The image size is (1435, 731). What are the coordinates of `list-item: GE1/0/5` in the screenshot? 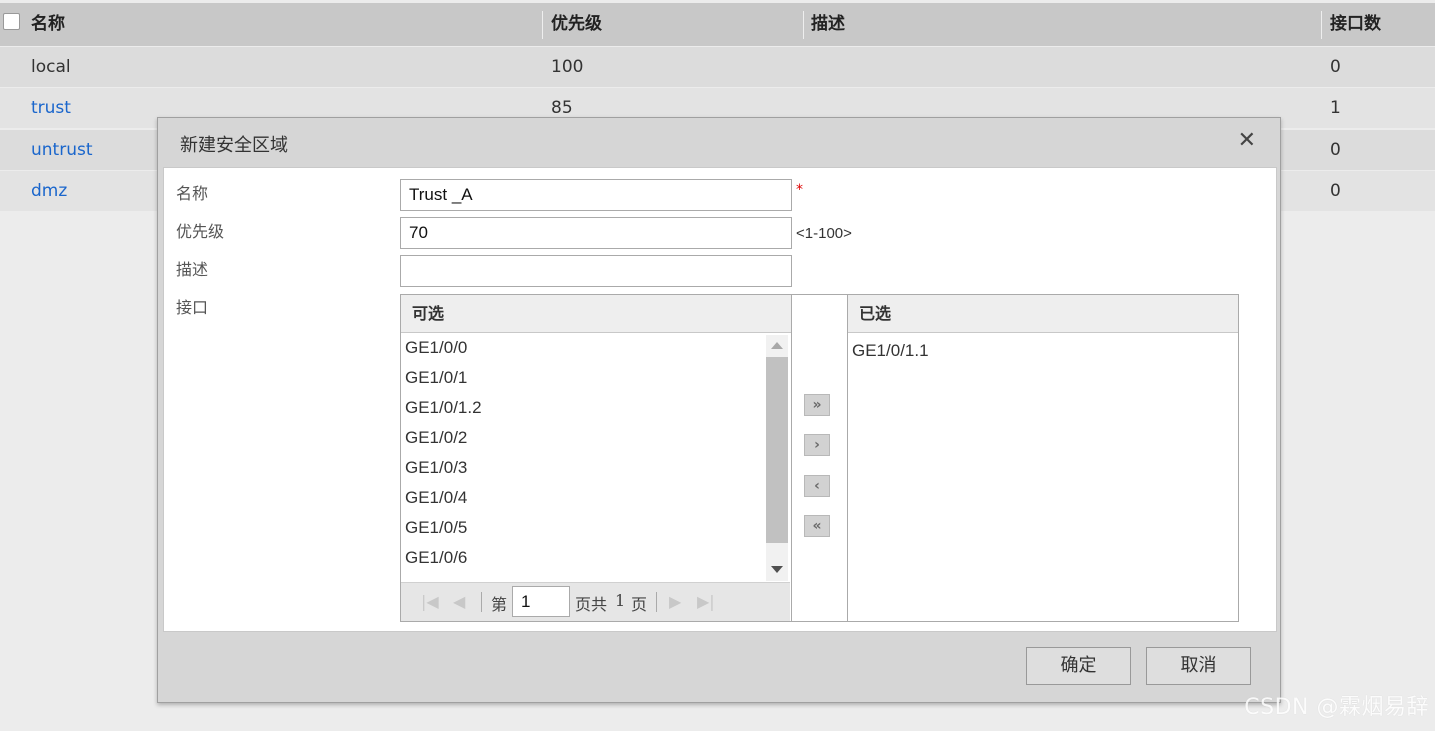 It's located at (582, 528).